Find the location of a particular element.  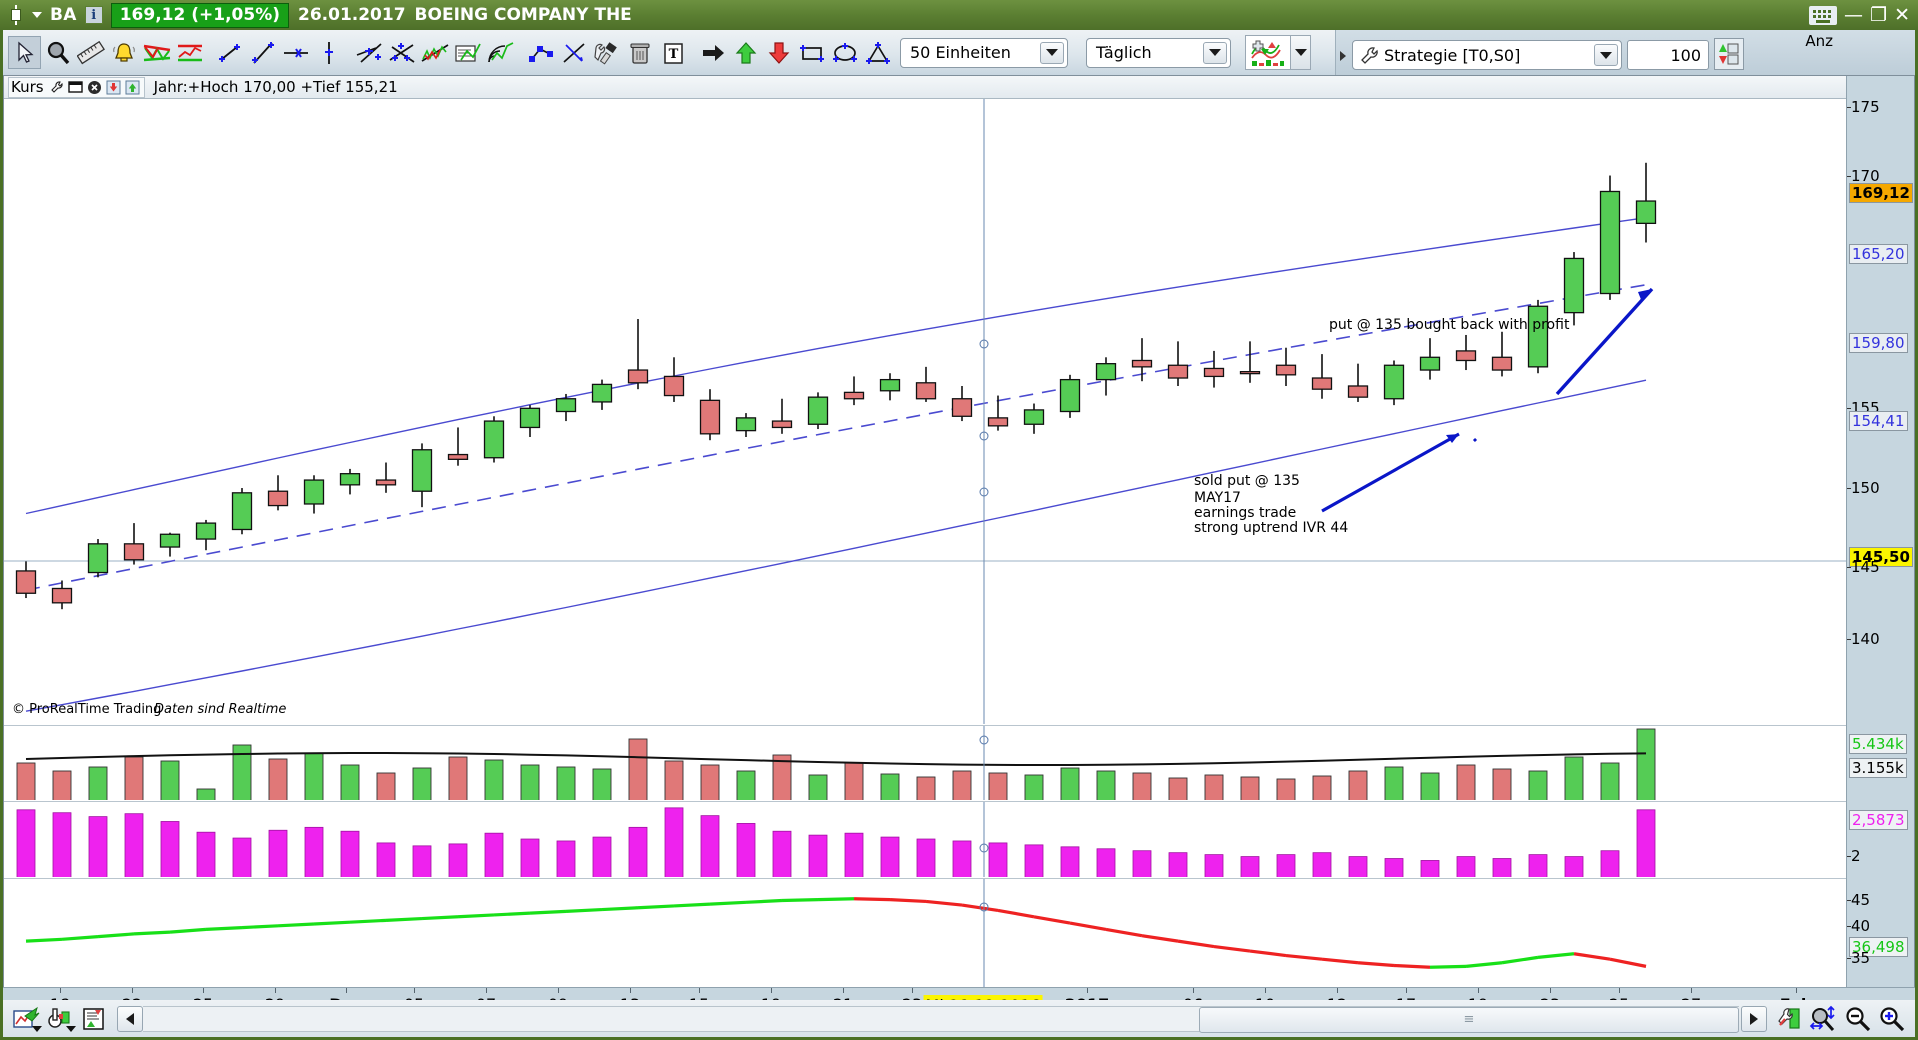

zigzag-channel-tool is located at coordinates (156, 52).